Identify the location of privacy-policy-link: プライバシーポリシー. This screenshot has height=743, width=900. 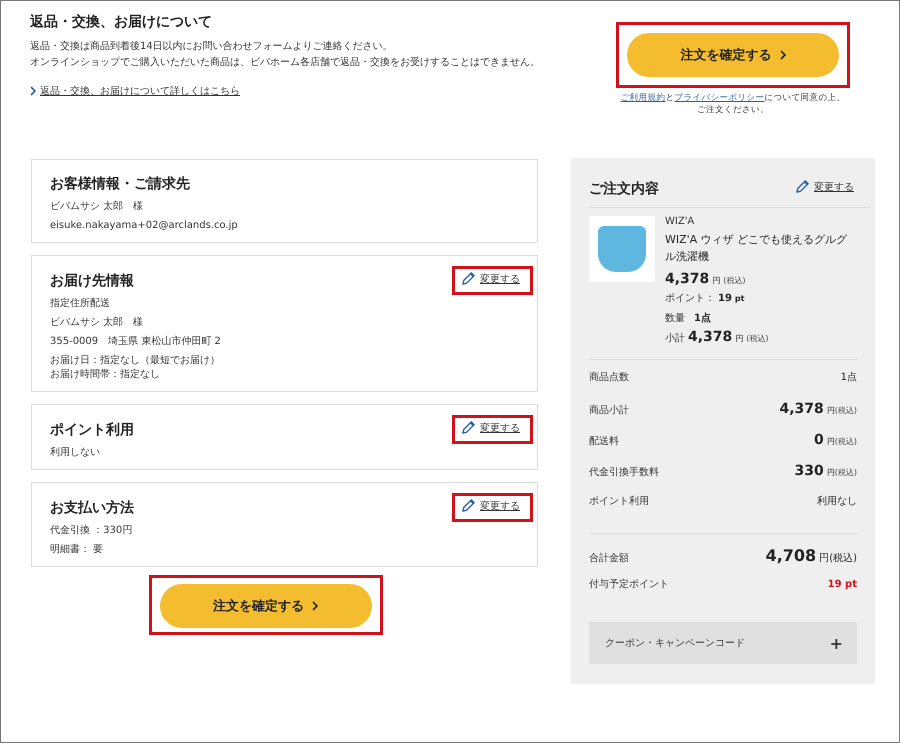
(719, 98).